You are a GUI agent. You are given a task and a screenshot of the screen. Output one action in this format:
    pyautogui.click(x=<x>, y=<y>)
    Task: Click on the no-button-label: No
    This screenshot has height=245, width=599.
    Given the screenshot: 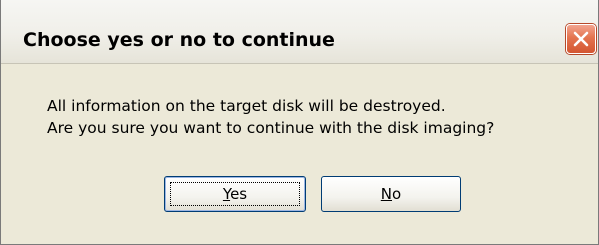 What is the action you would take?
    pyautogui.click(x=391, y=194)
    